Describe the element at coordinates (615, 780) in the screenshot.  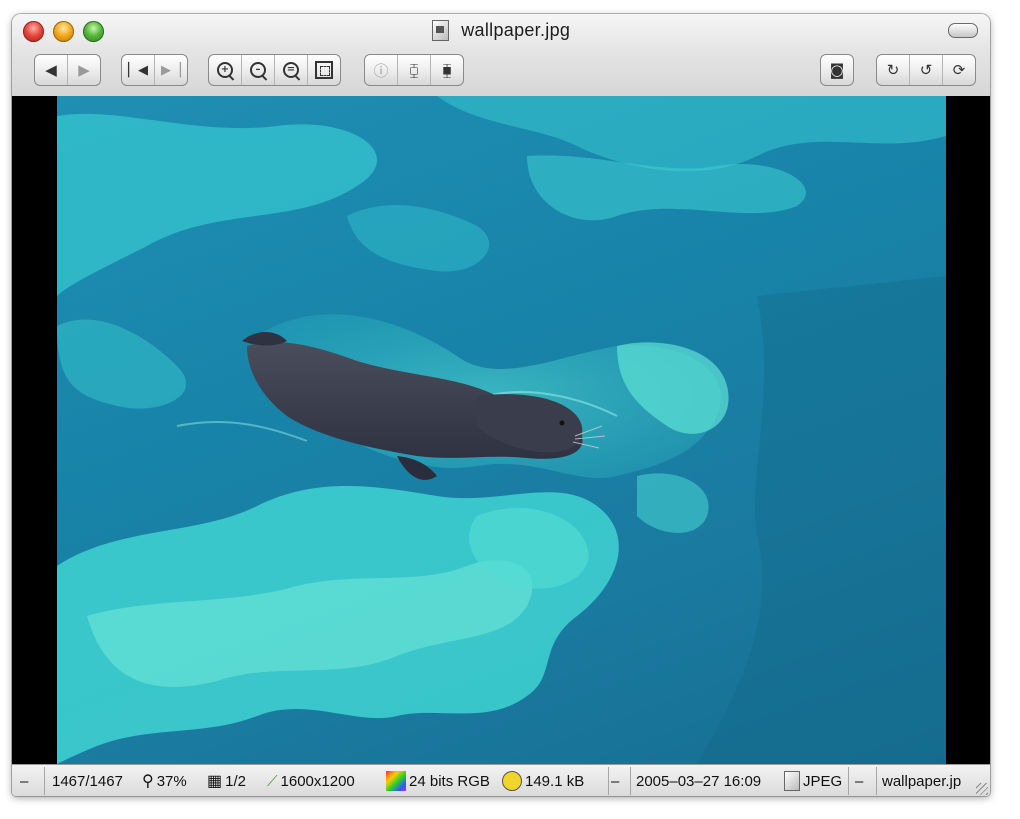
I see `collapse-mid-button: –` at that location.